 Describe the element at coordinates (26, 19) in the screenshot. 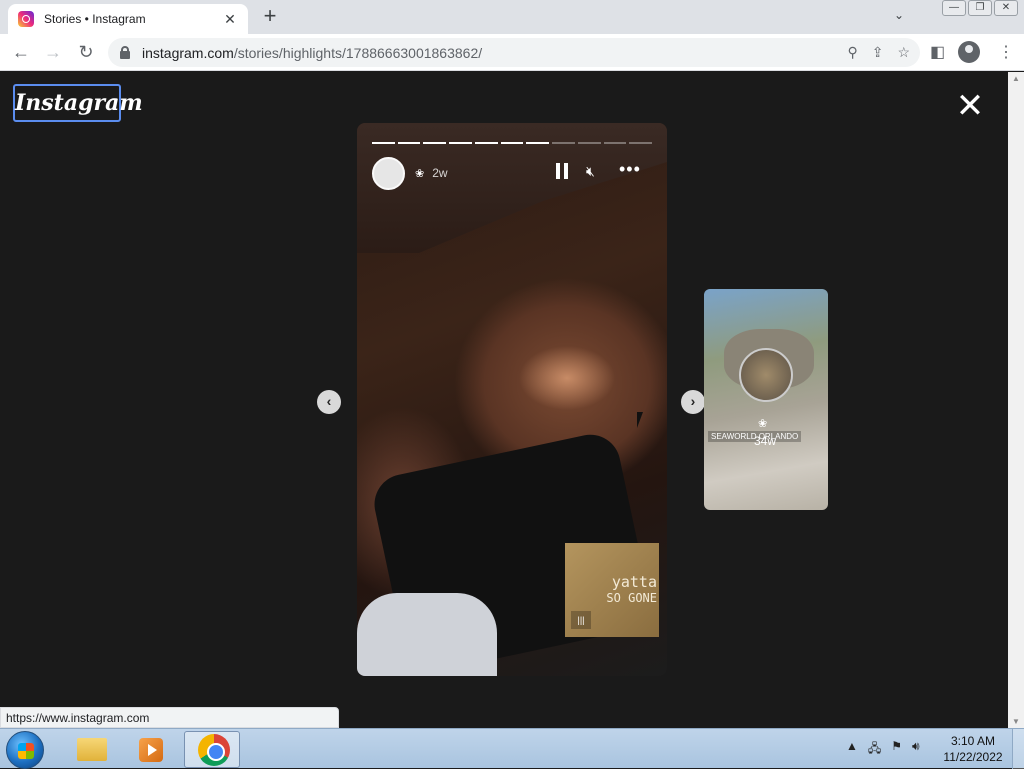

I see `instagram-favicon-icon` at that location.